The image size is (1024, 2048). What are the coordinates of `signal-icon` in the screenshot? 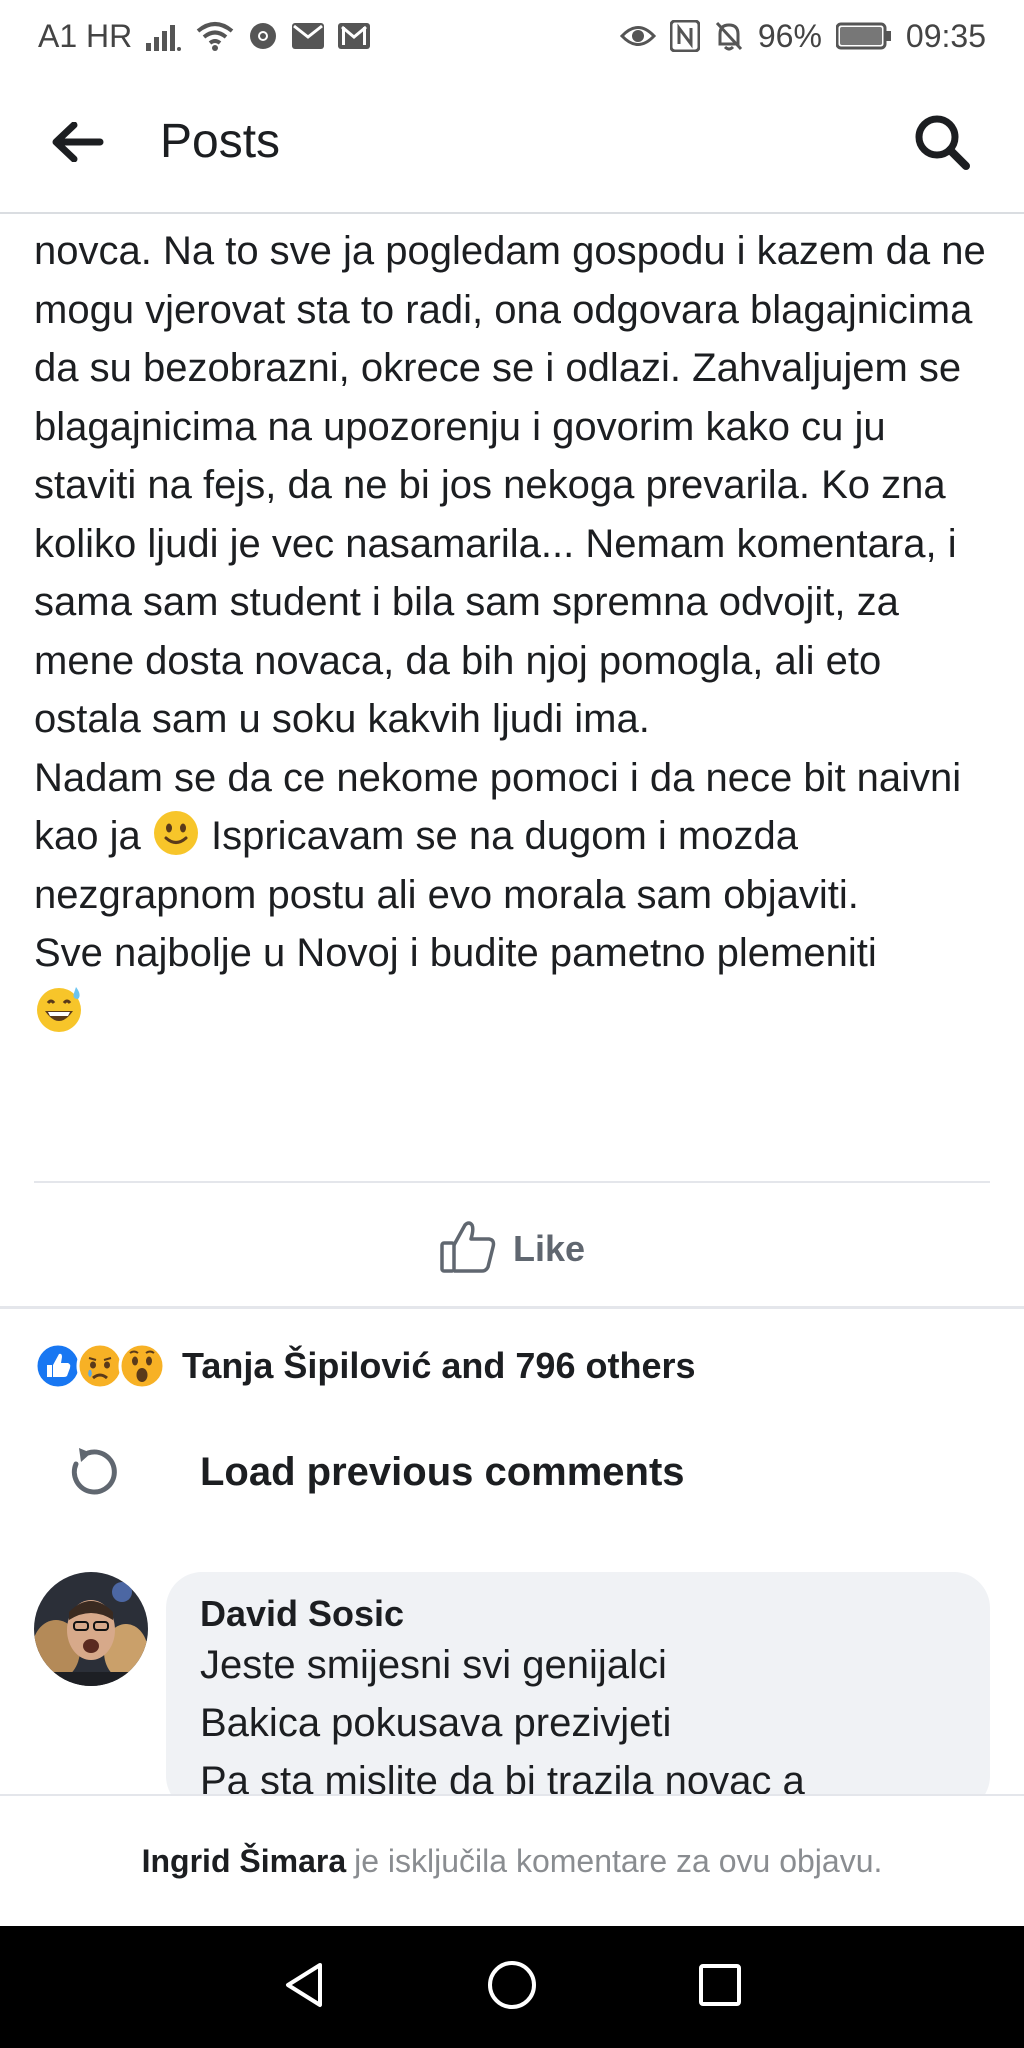 It's located at (164, 36).